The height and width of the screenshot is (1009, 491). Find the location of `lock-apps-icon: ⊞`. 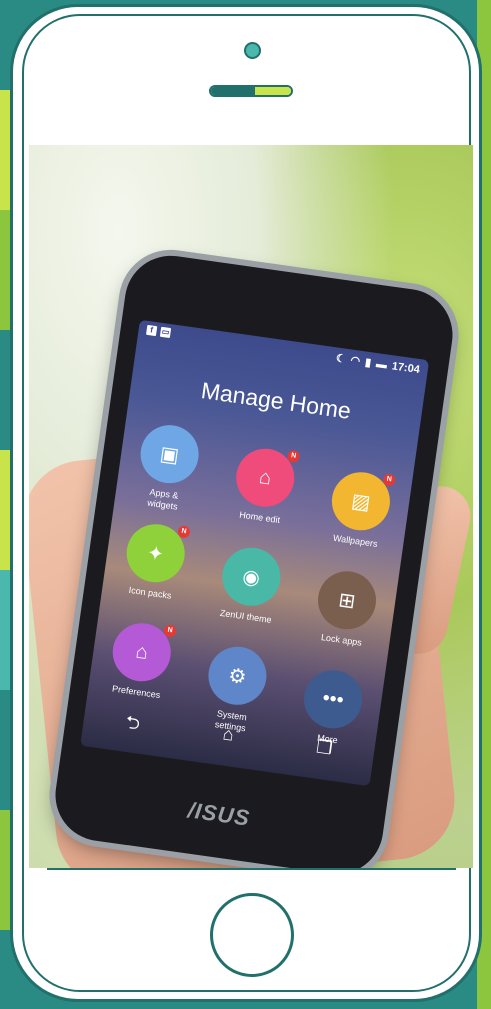

lock-apps-icon: ⊞ is located at coordinates (347, 600).